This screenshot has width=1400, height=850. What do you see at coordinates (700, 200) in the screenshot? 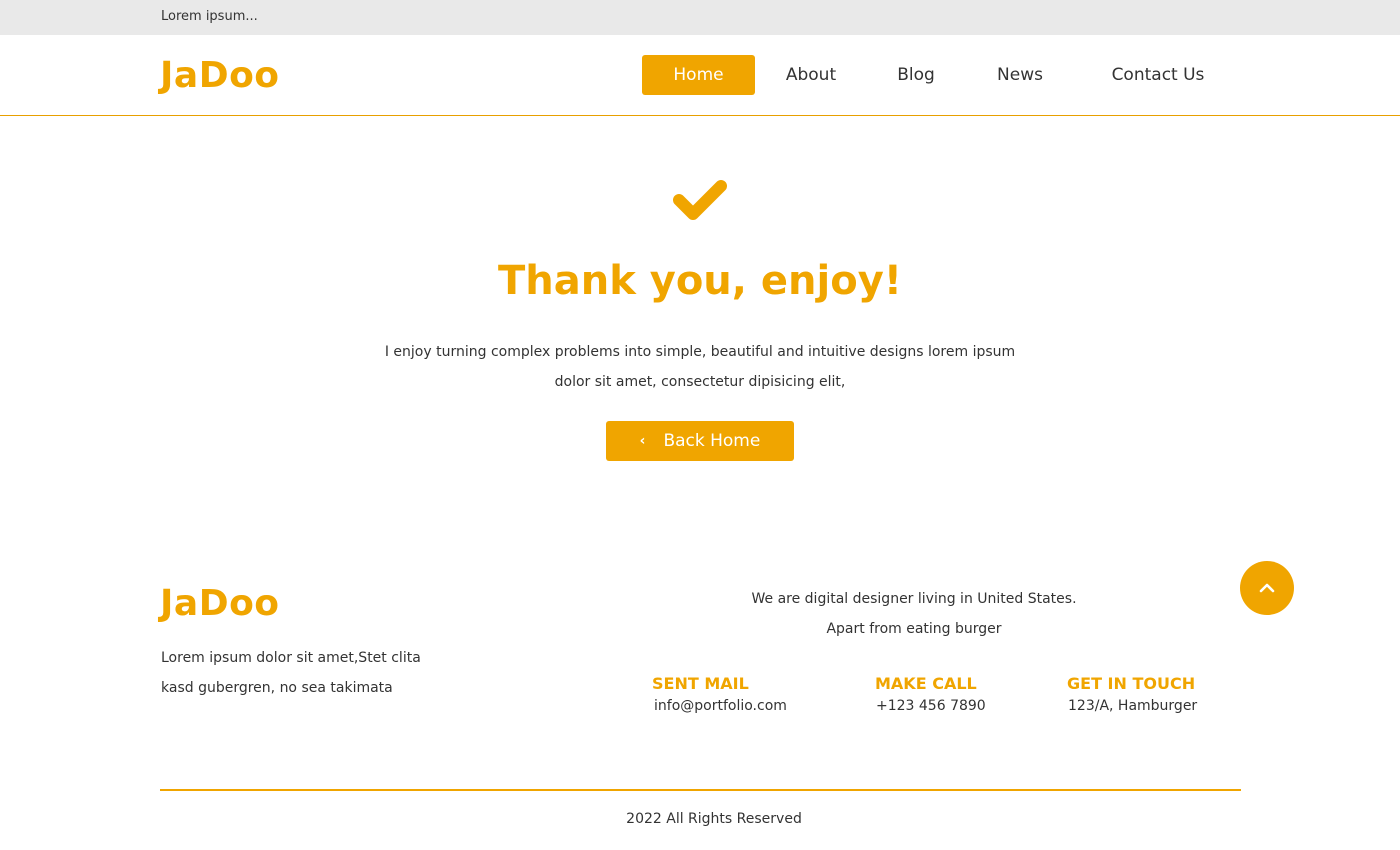
I see `check-icon` at bounding box center [700, 200].